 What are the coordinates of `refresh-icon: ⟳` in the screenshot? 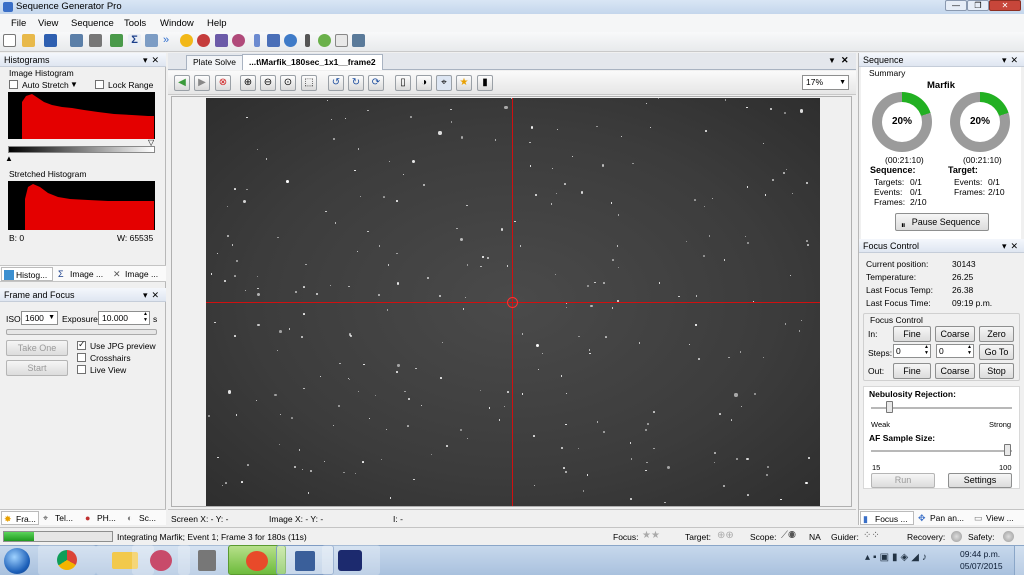 It's located at (376, 83).